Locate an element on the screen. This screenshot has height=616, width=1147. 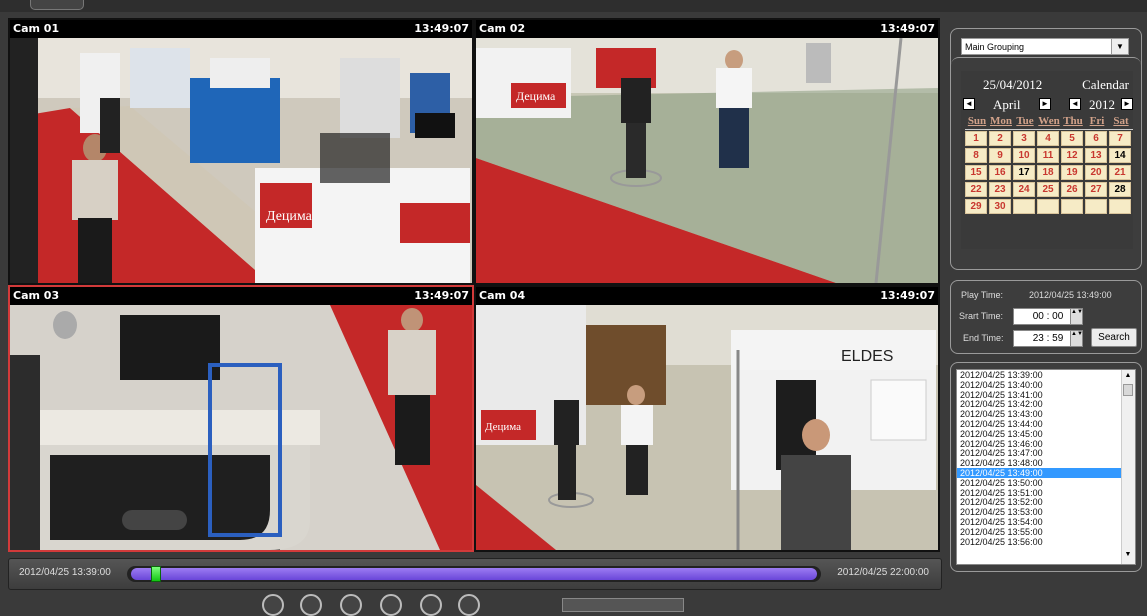
speed-slider is located at coordinates (623, 605).